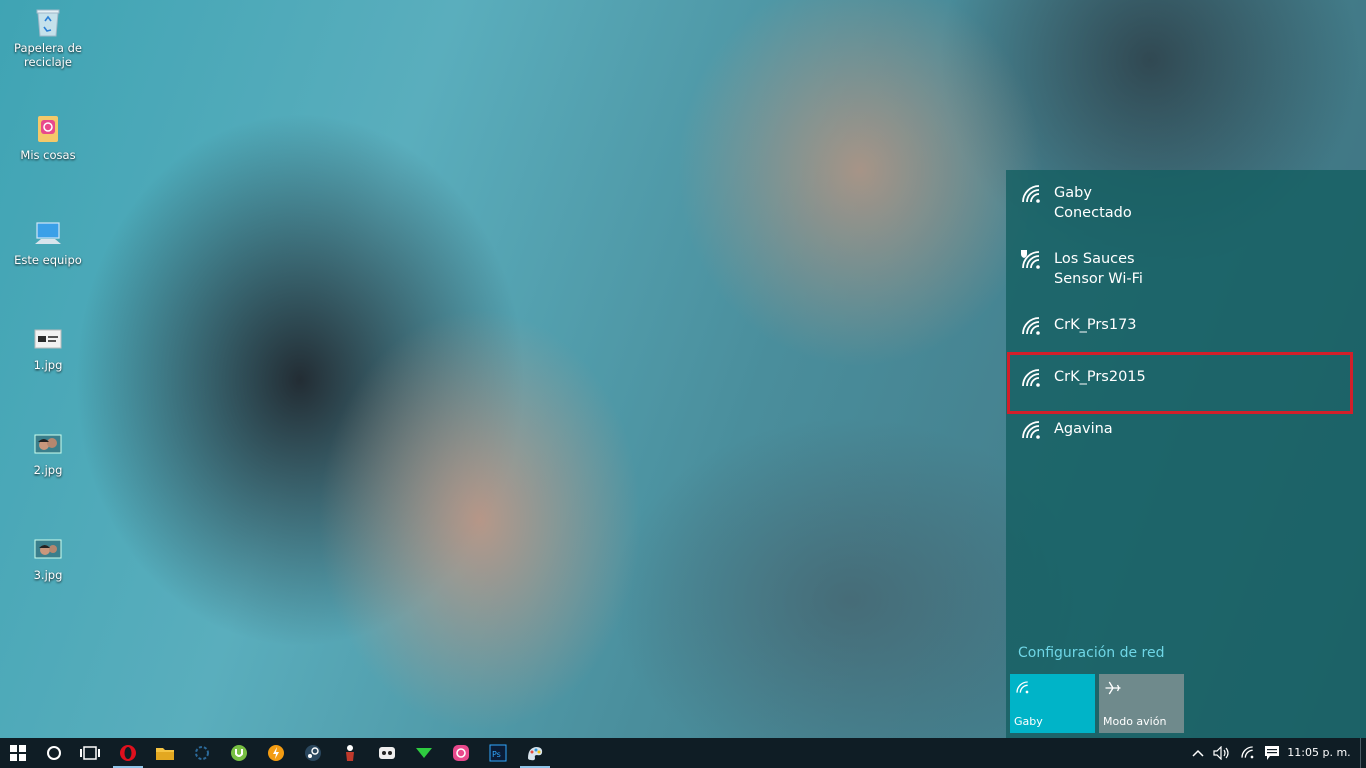 This screenshot has width=1366, height=768. I want to click on desktop-icon-recycle-bin: Papelera de reciclaje, so click(48, 37).